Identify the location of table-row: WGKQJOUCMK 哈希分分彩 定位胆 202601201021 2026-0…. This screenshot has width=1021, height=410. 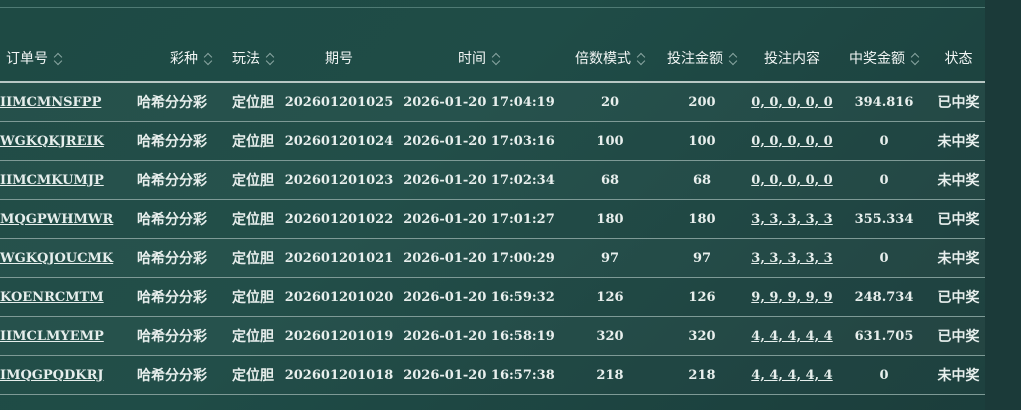
(492, 258).